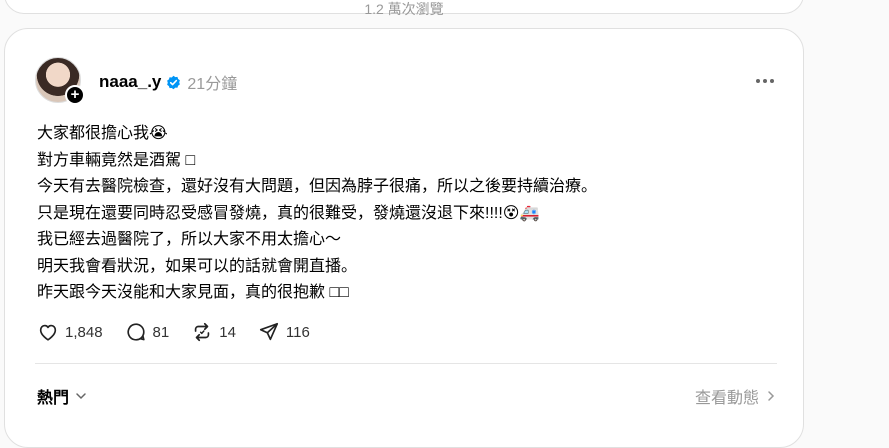  Describe the element at coordinates (147, 332) in the screenshot. I see `comment-button: 81` at that location.